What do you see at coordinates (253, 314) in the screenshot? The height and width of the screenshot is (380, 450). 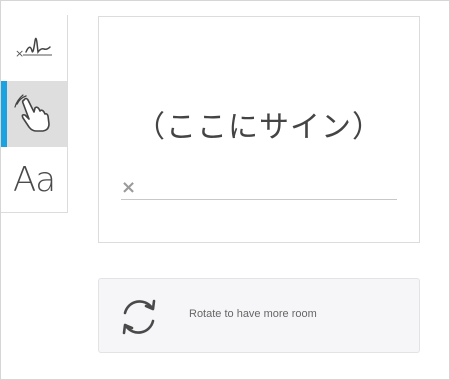 I see `rotate-hint-text: Rotate to have more room` at bounding box center [253, 314].